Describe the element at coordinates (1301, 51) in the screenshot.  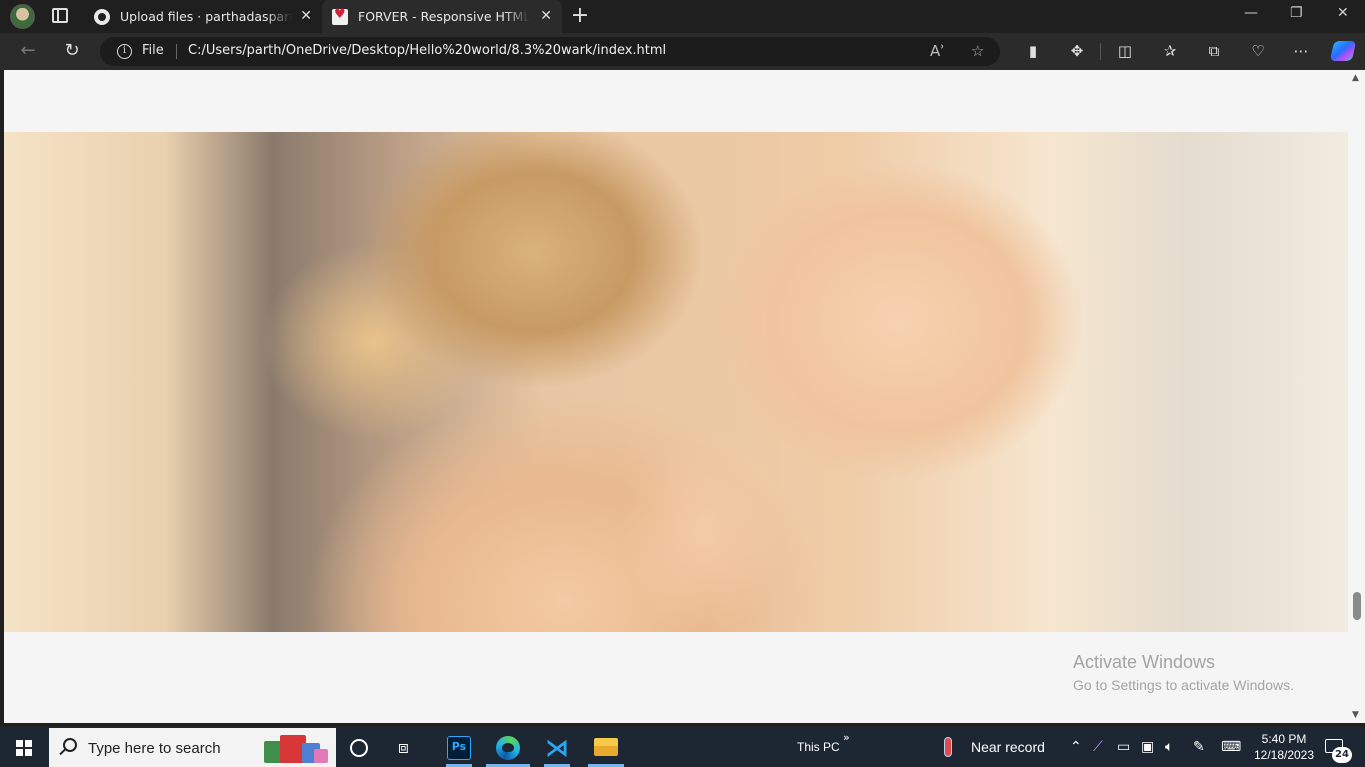
I see `more-menu-icon: ⋯` at that location.